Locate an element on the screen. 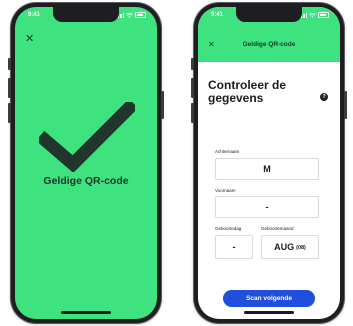 The height and width of the screenshot is (326, 353). checkmark-icon is located at coordinates (87, 137).